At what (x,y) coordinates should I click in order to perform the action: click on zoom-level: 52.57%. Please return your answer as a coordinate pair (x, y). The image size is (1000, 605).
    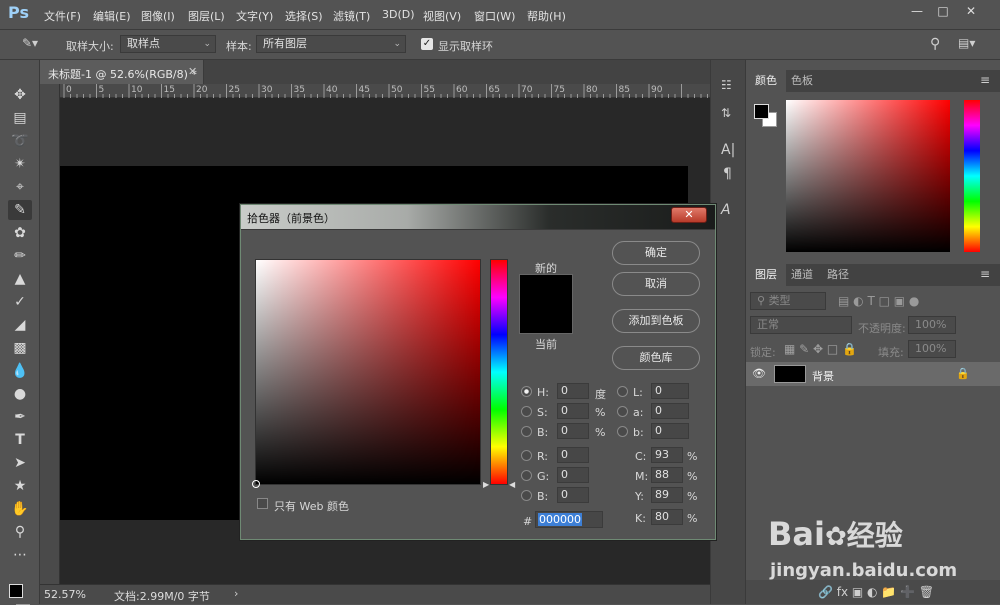
    Looking at the image, I should click on (65, 594).